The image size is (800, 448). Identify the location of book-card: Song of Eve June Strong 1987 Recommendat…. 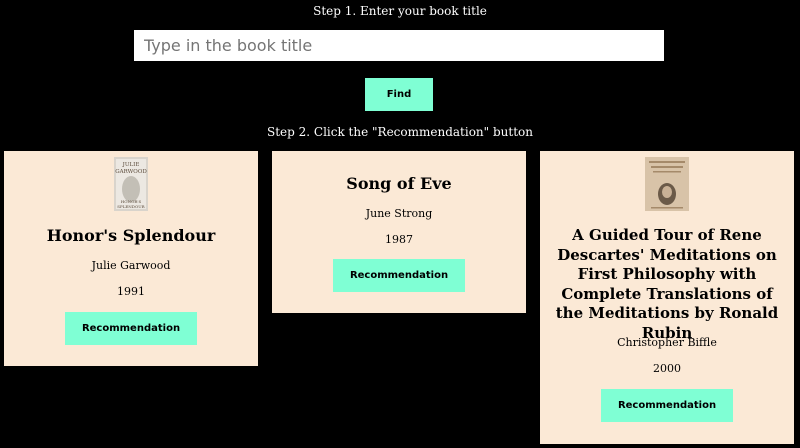
(399, 232).